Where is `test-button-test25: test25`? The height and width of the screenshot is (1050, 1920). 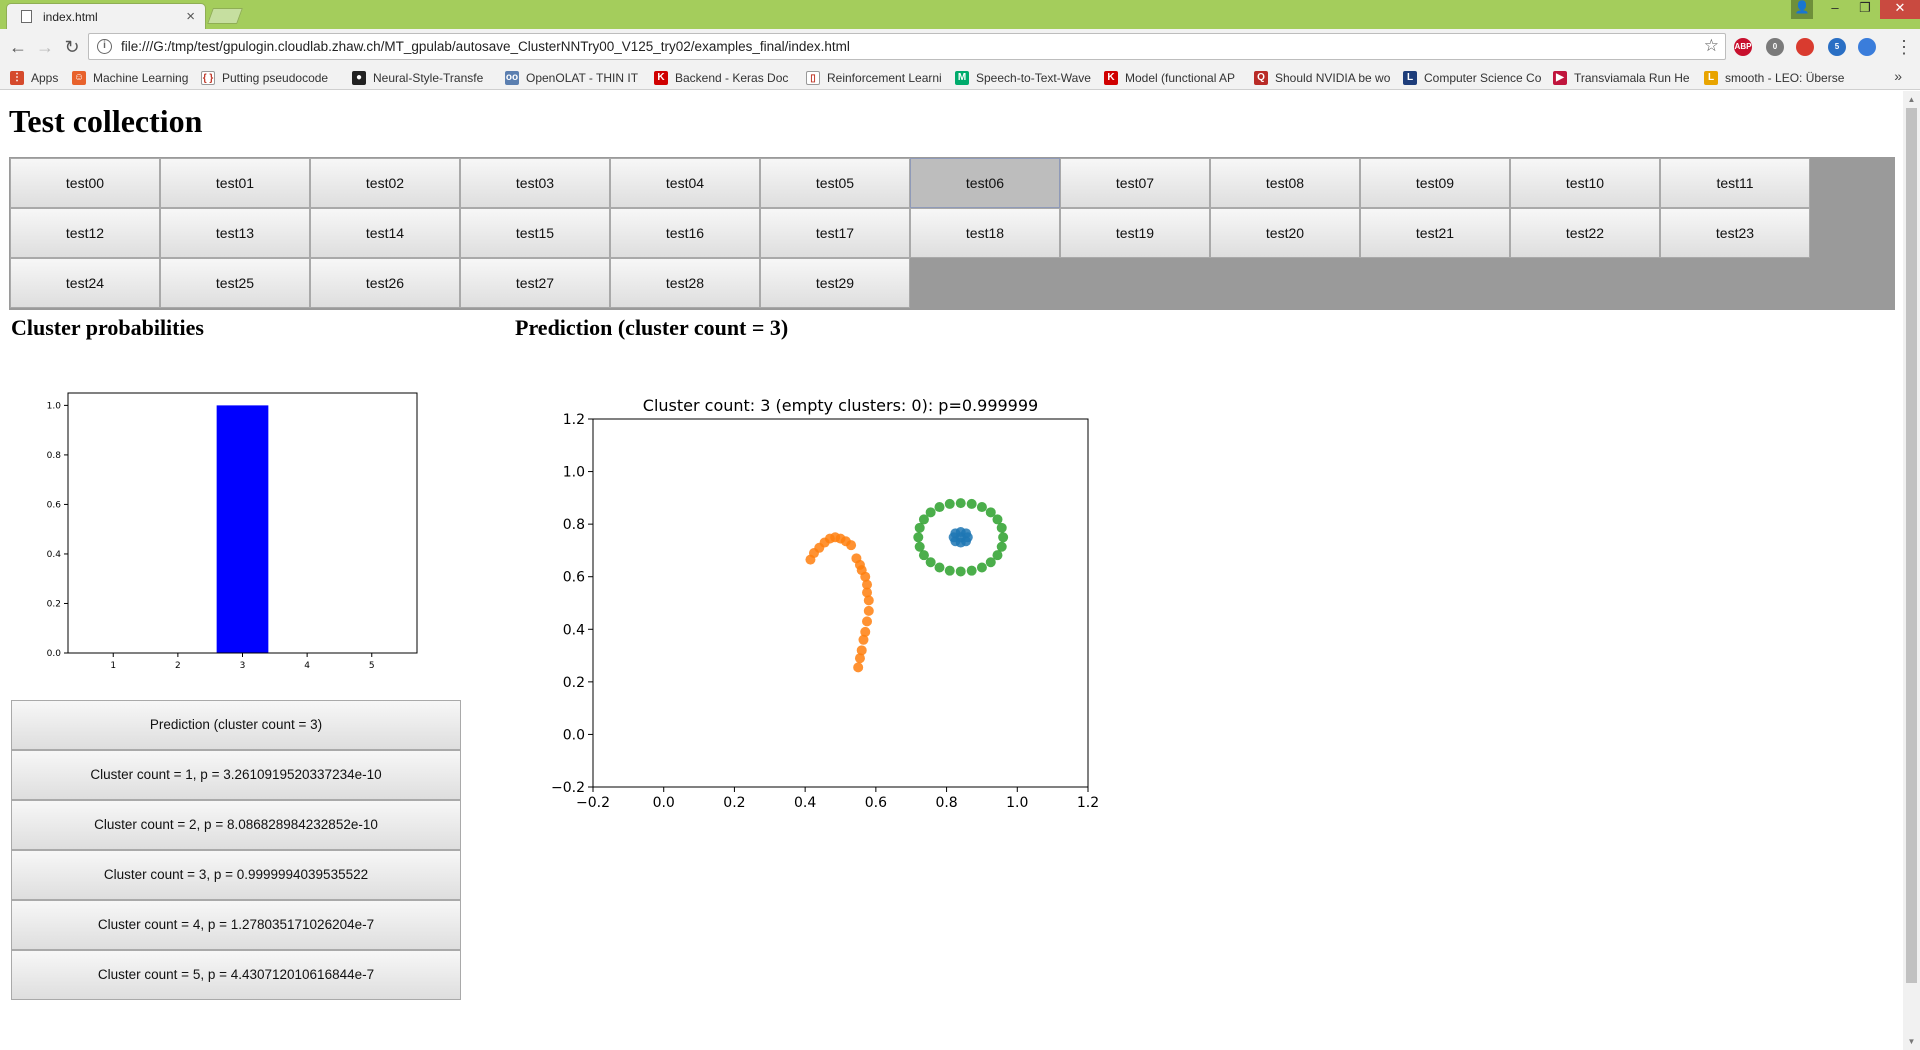 test-button-test25: test25 is located at coordinates (235, 283).